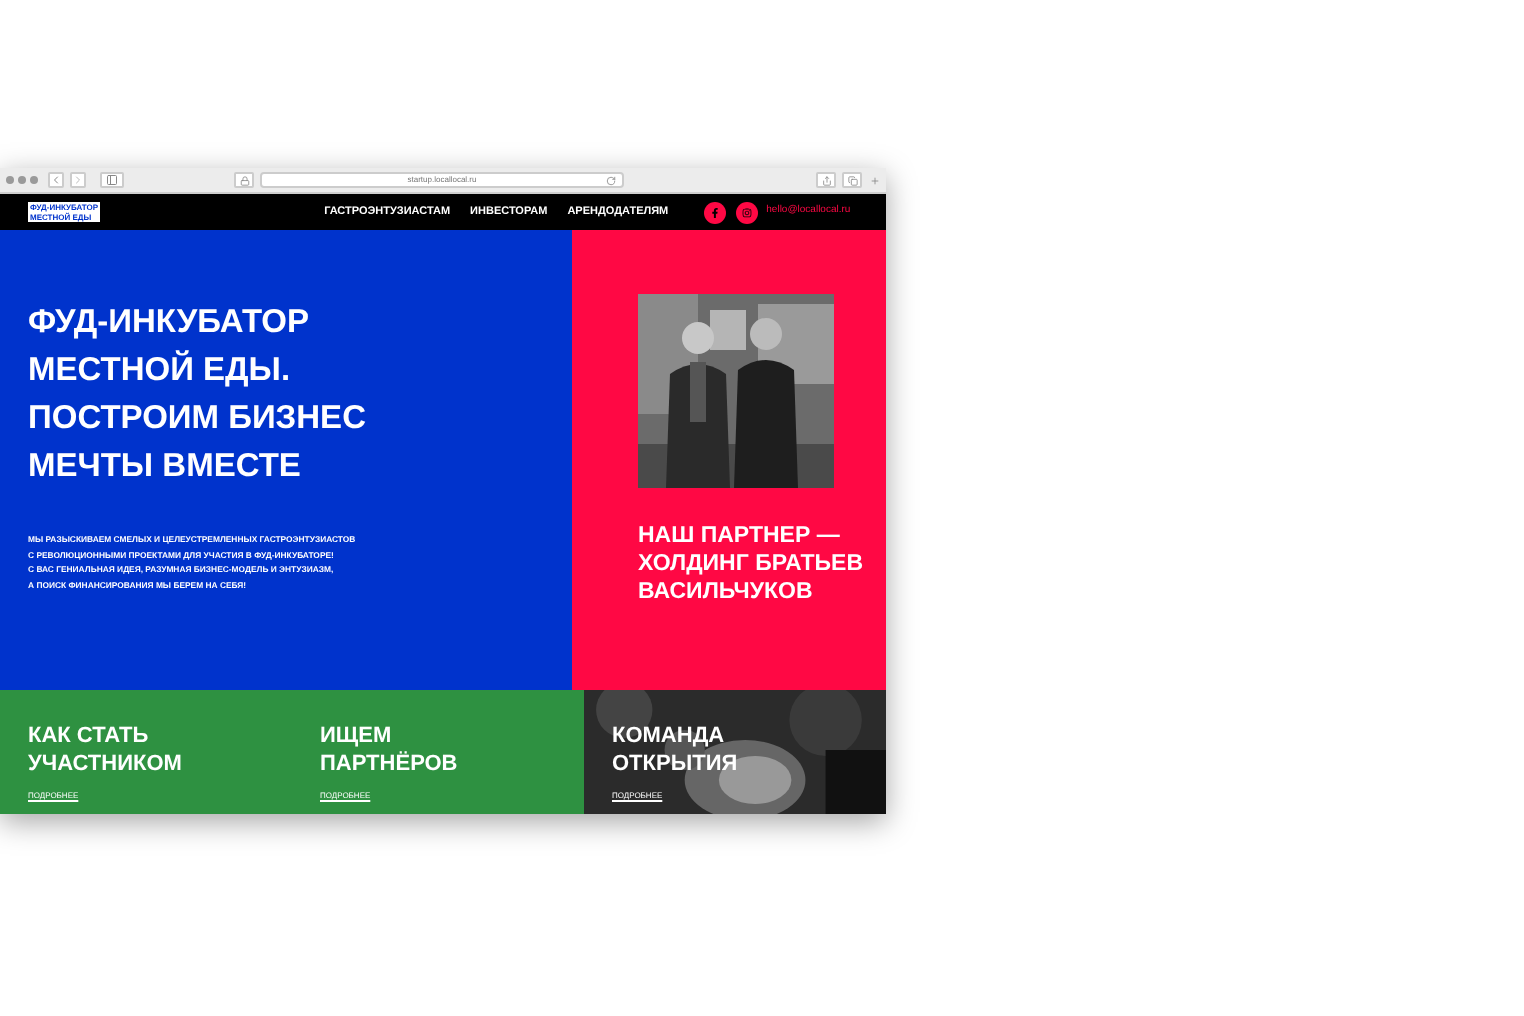 The image size is (1524, 1016). I want to click on reload-icon, so click(611, 180).